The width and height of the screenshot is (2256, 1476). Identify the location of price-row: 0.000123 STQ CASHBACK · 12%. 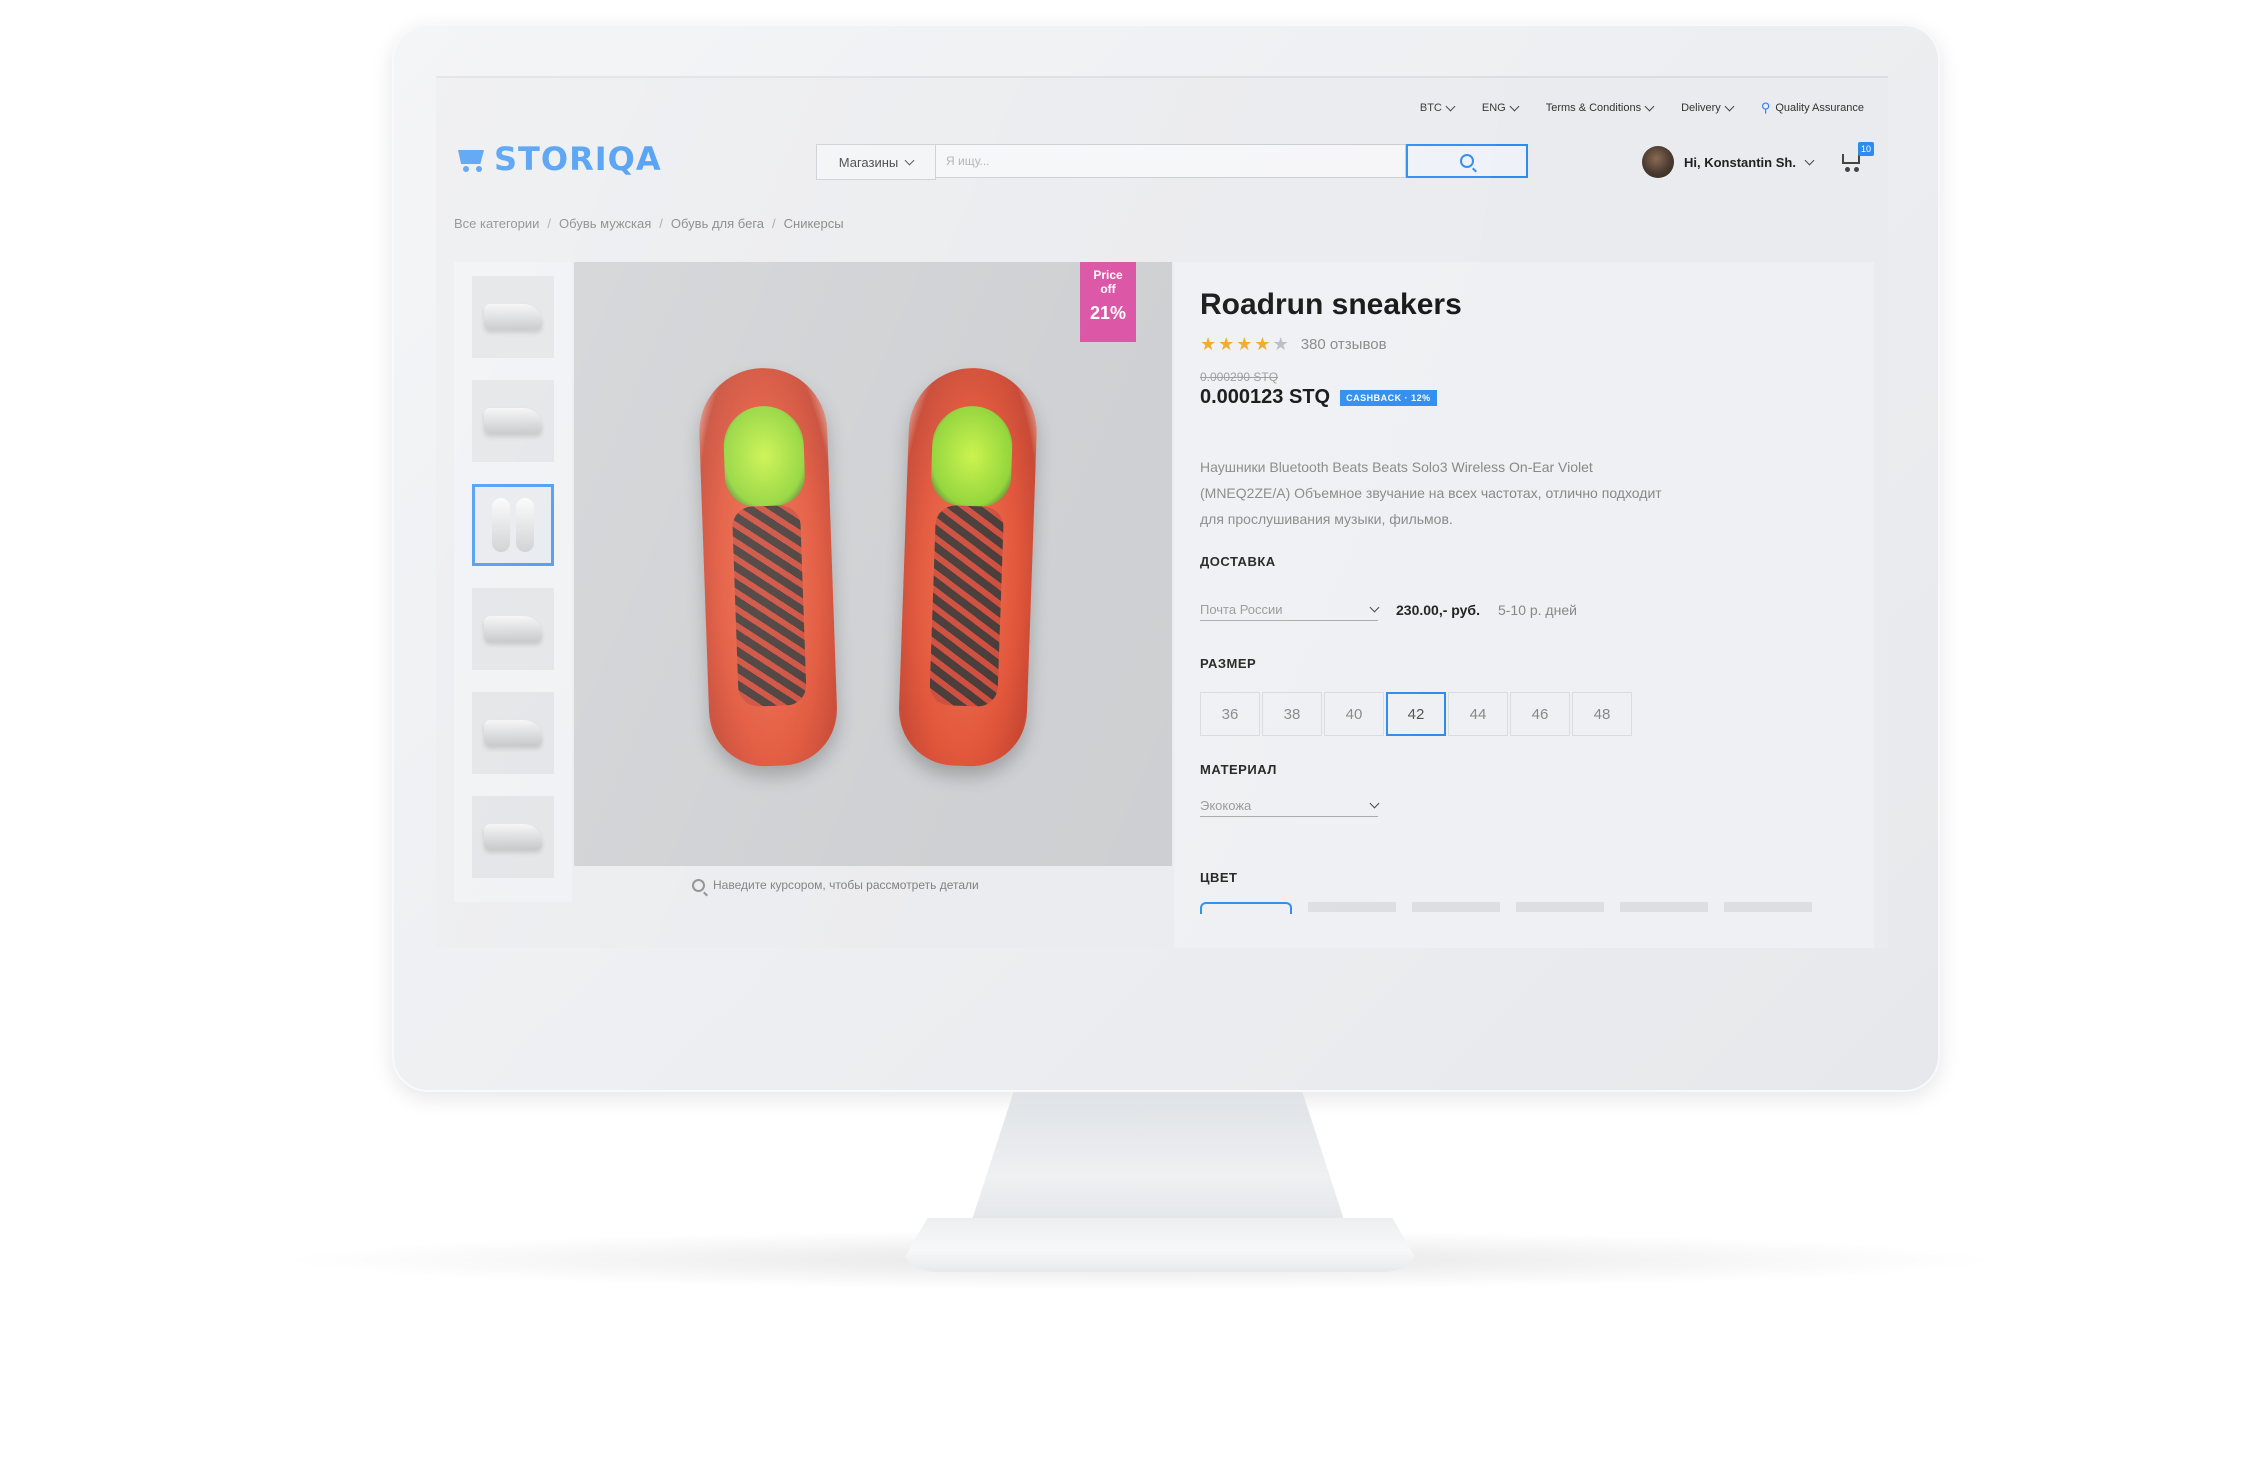
(1318, 397).